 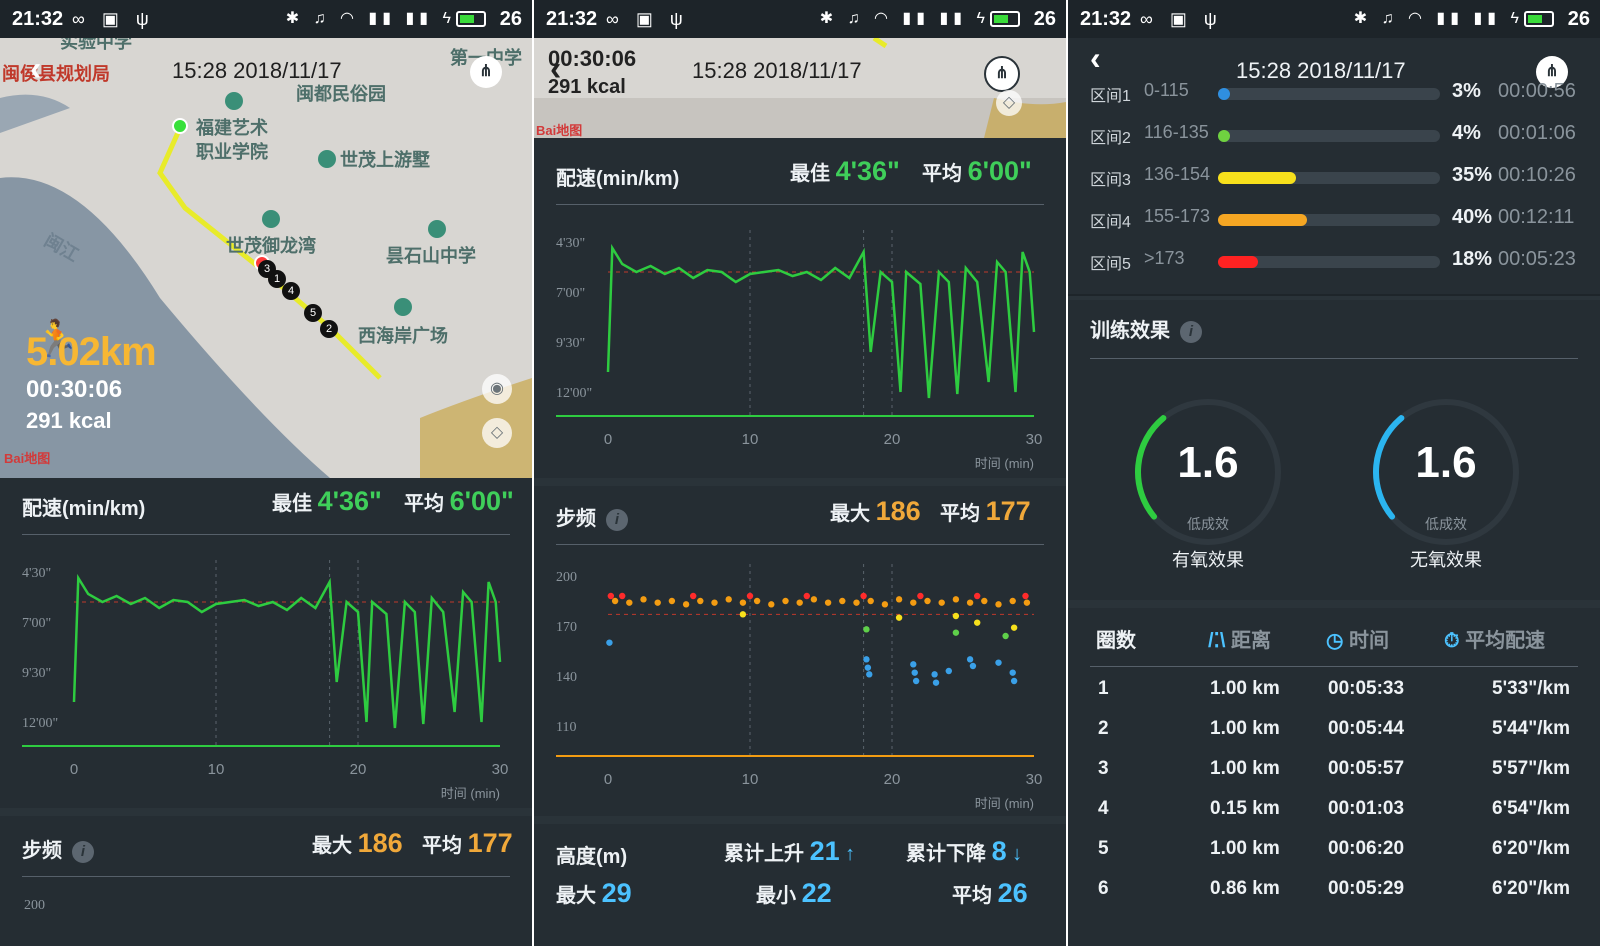 I want to click on pace-avg-label: 平均, so click(x=424, y=504).